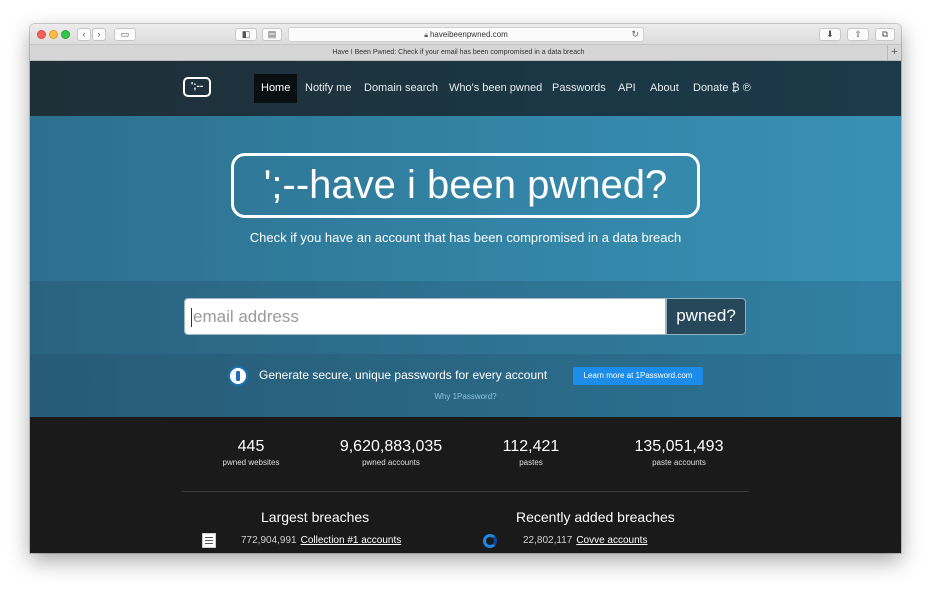 This screenshot has height=598, width=930. What do you see at coordinates (531, 446) in the screenshot?
I see `stat-value: 112,421` at bounding box center [531, 446].